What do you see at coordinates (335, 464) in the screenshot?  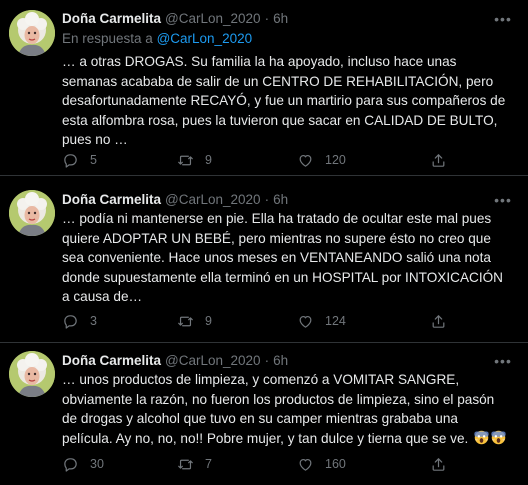 I see `like-count: 160` at bounding box center [335, 464].